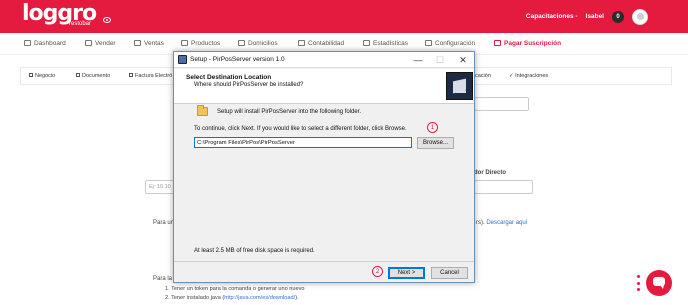 This screenshot has height=305, width=688. I want to click on nav-productos: Productos, so click(200, 43).